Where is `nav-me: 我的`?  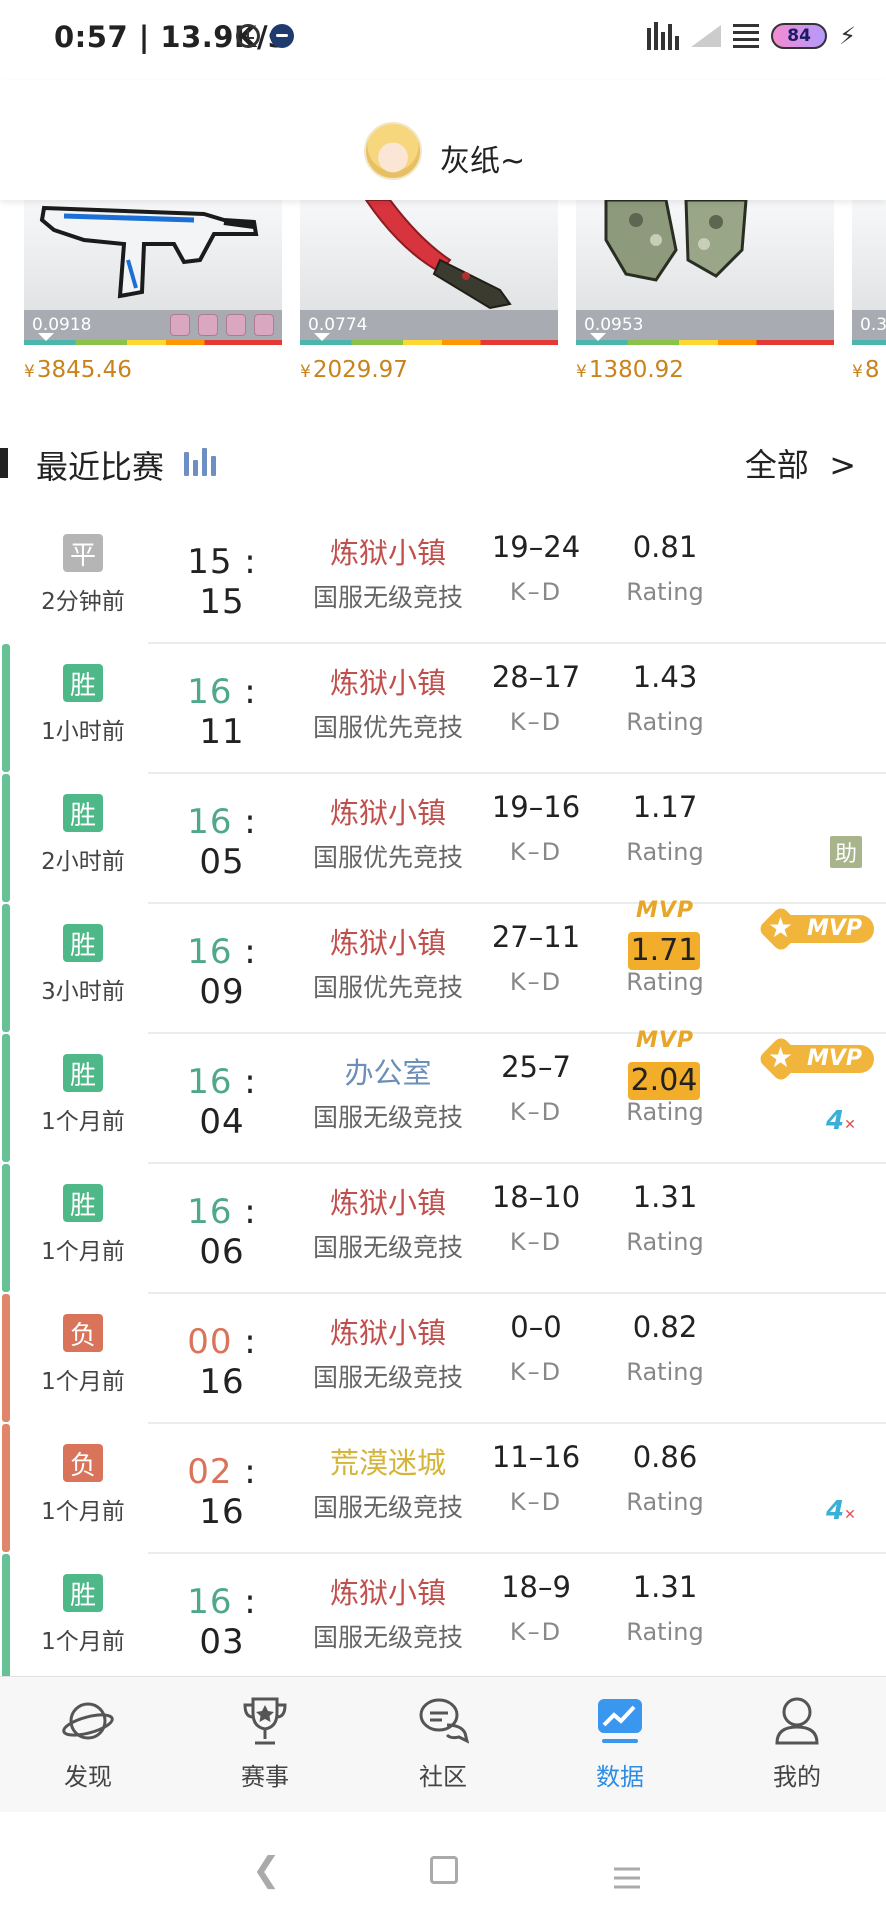
nav-me: 我的 is located at coordinates (797, 1743).